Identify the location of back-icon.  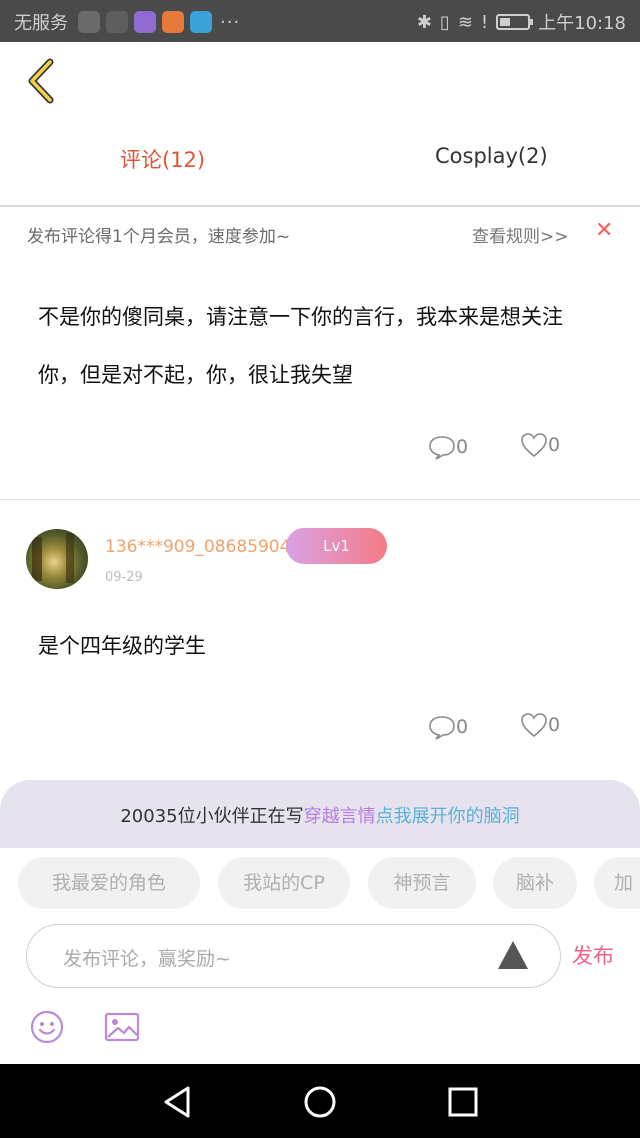
(178, 1102).